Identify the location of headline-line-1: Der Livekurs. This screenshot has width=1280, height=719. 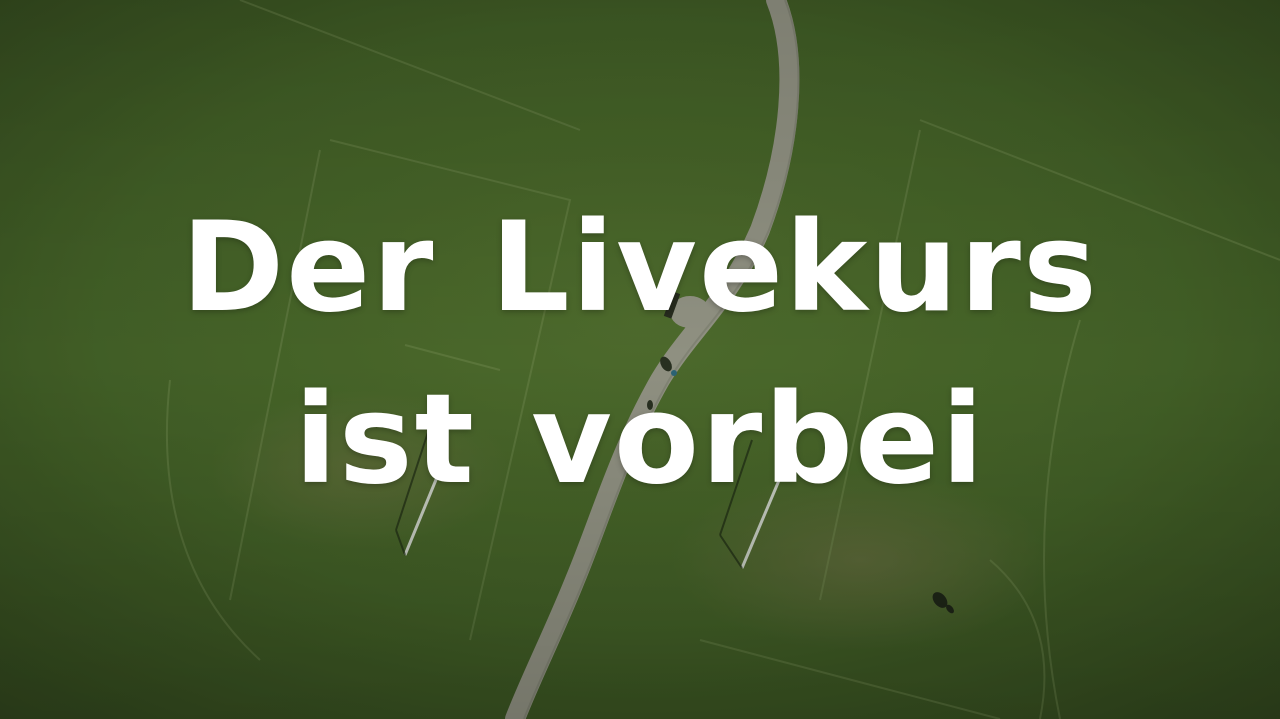
(640, 268).